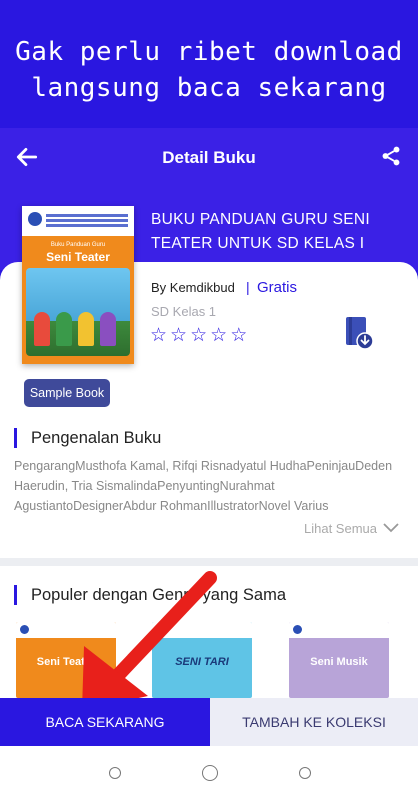 The height and width of the screenshot is (800, 418). Describe the element at coordinates (193, 287) in the screenshot. I see `book-author: By Kemdikbud` at that location.